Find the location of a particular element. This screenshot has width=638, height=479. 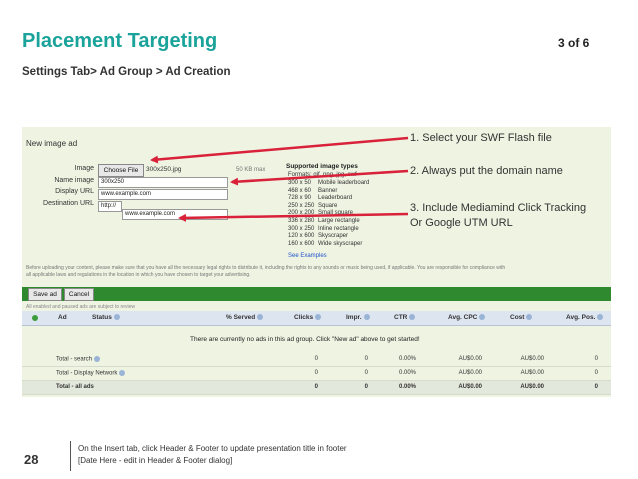

callout-3-line-2: Or Google UTM URL is located at coordinates (461, 223).